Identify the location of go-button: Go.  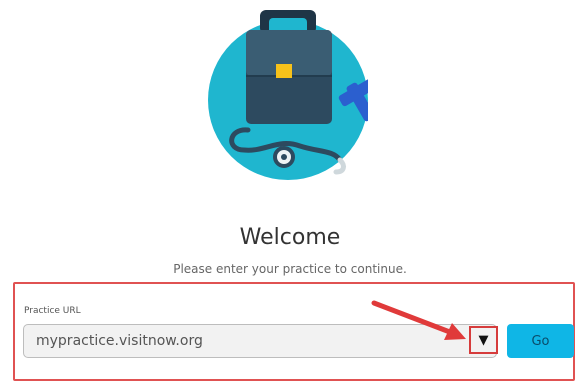
(540, 341).